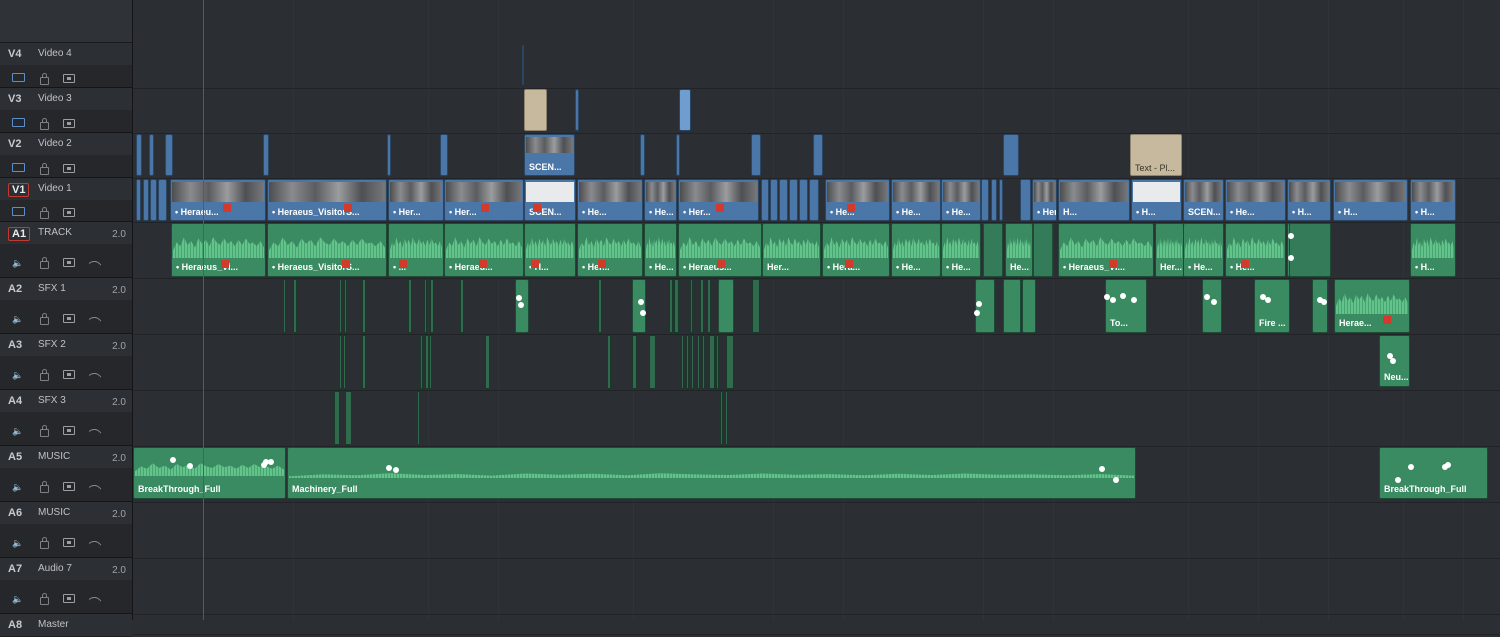 This screenshot has width=1500, height=637. What do you see at coordinates (66, 362) in the screenshot?
I see `track-header-a3: A3 SFX 2 2.0 🔈` at bounding box center [66, 362].